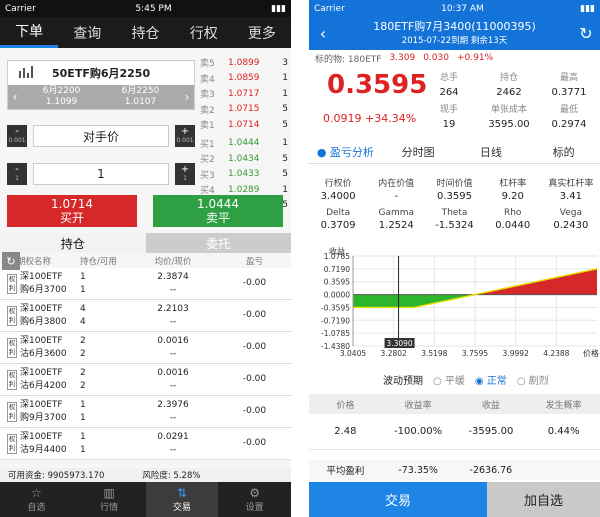 This screenshot has width=600, height=517. What do you see at coordinates (218, 243) in the screenshot?
I see `tab-orders: 委托` at bounding box center [218, 243].